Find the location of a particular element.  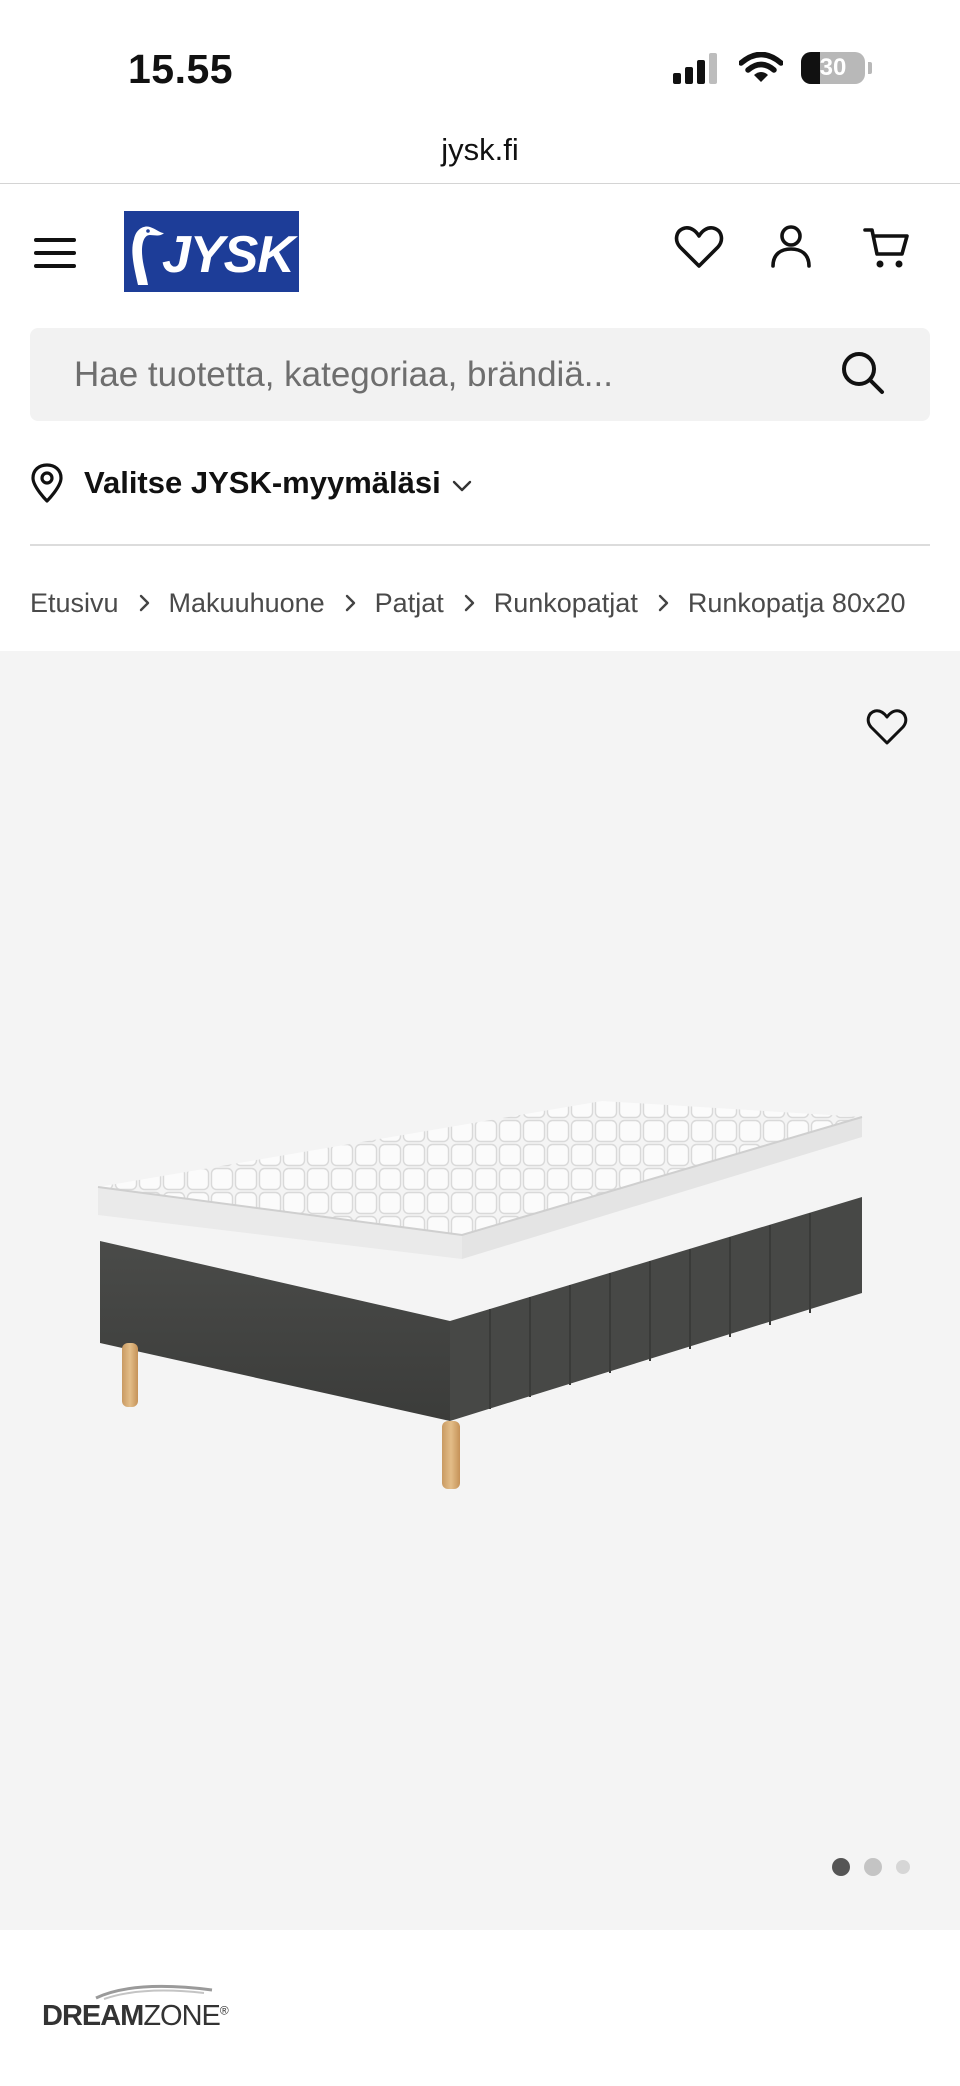

gallery-pagination is located at coordinates (871, 1867).